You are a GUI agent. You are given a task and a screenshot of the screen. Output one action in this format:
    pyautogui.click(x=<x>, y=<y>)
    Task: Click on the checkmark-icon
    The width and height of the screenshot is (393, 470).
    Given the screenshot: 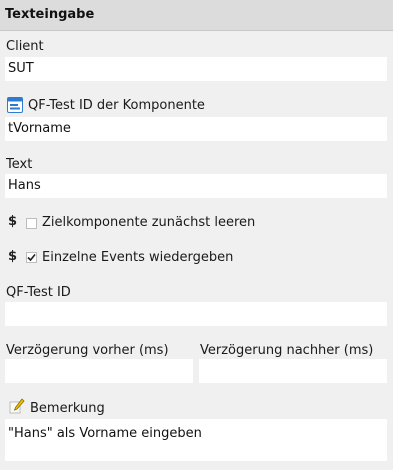 What is the action you would take?
    pyautogui.click(x=31, y=257)
    